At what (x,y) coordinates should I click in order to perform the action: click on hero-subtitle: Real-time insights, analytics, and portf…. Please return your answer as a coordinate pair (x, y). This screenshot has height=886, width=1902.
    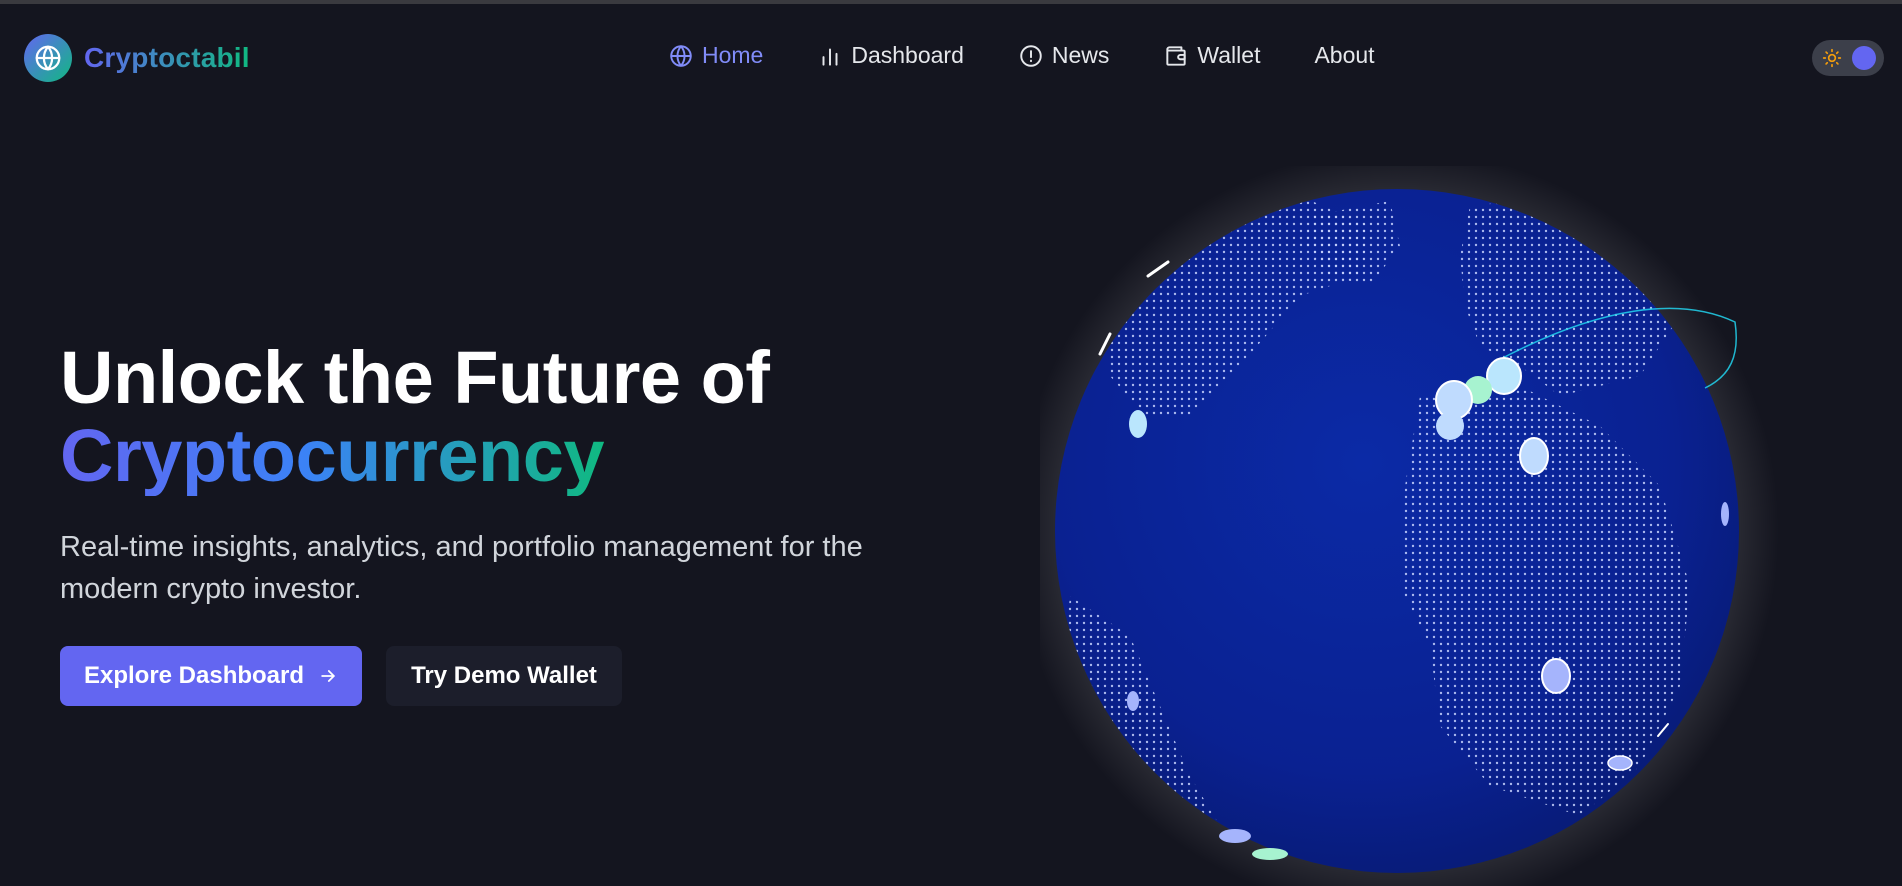
    Looking at the image, I should click on (461, 568).